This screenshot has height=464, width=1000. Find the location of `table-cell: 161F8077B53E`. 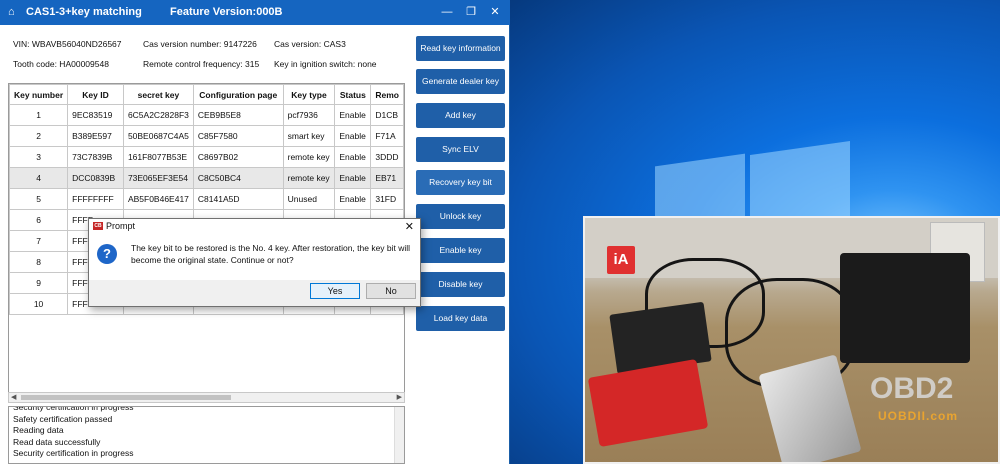

table-cell: 161F8077B53E is located at coordinates (158, 157).